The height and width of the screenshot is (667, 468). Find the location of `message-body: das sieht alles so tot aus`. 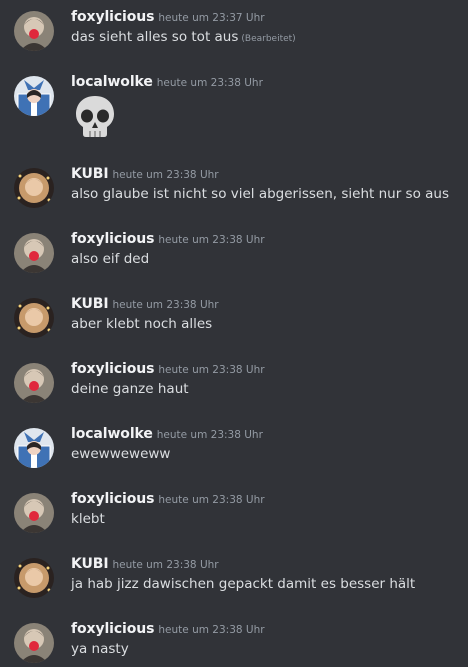

message-body: das sieht alles so tot aus is located at coordinates (155, 37).